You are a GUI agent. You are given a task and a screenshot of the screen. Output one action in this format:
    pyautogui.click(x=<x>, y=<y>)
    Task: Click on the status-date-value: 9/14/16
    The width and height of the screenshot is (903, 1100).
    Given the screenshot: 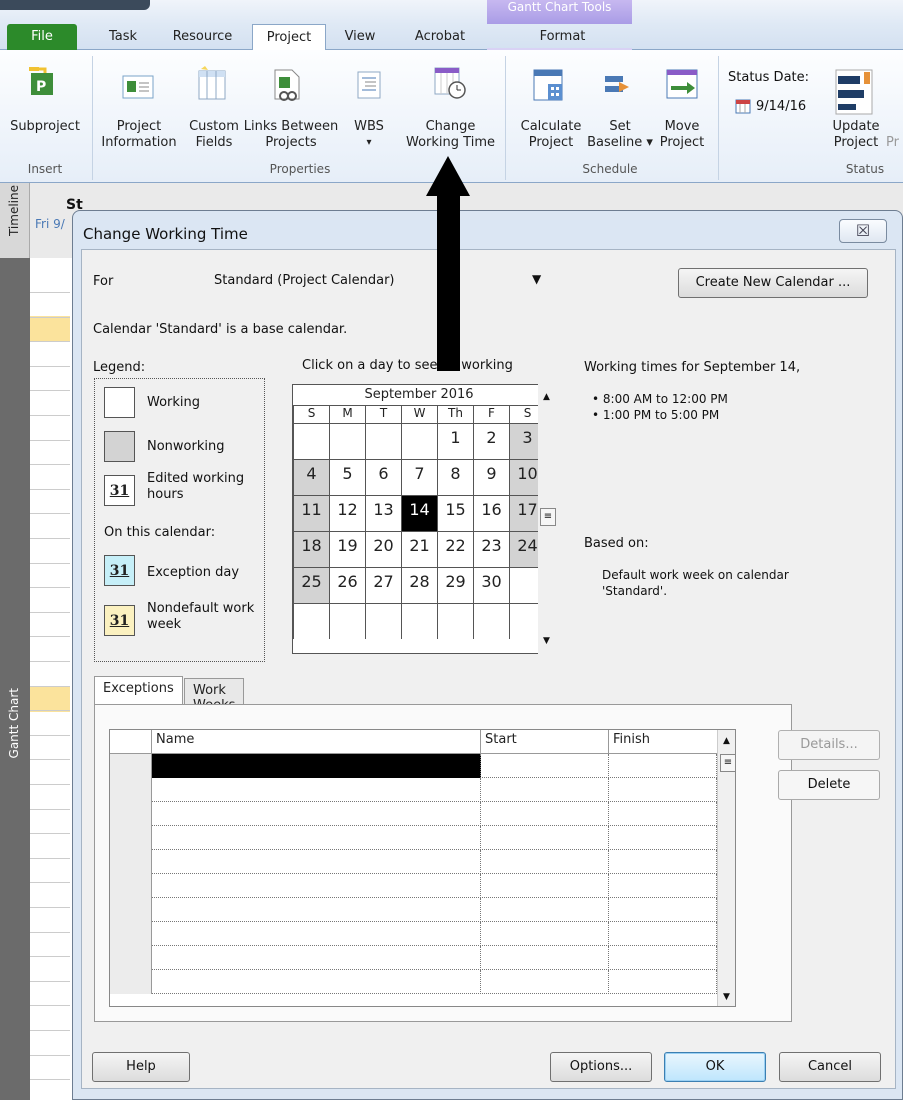 What is the action you would take?
    pyautogui.click(x=781, y=106)
    